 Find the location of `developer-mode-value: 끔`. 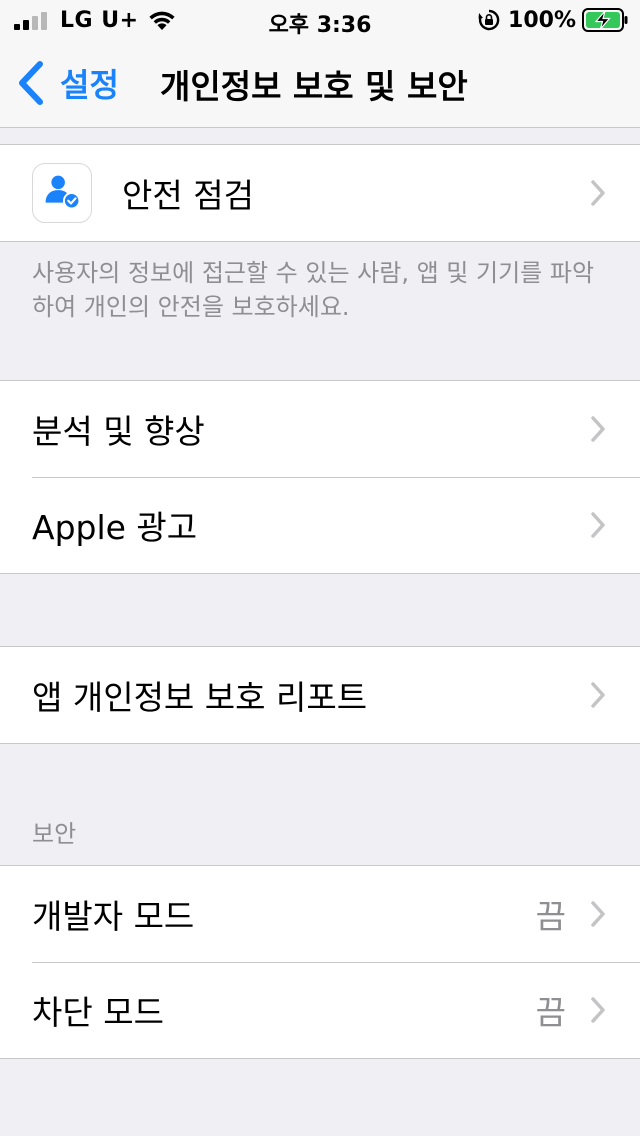

developer-mode-value: 끔 is located at coordinates (550, 916).